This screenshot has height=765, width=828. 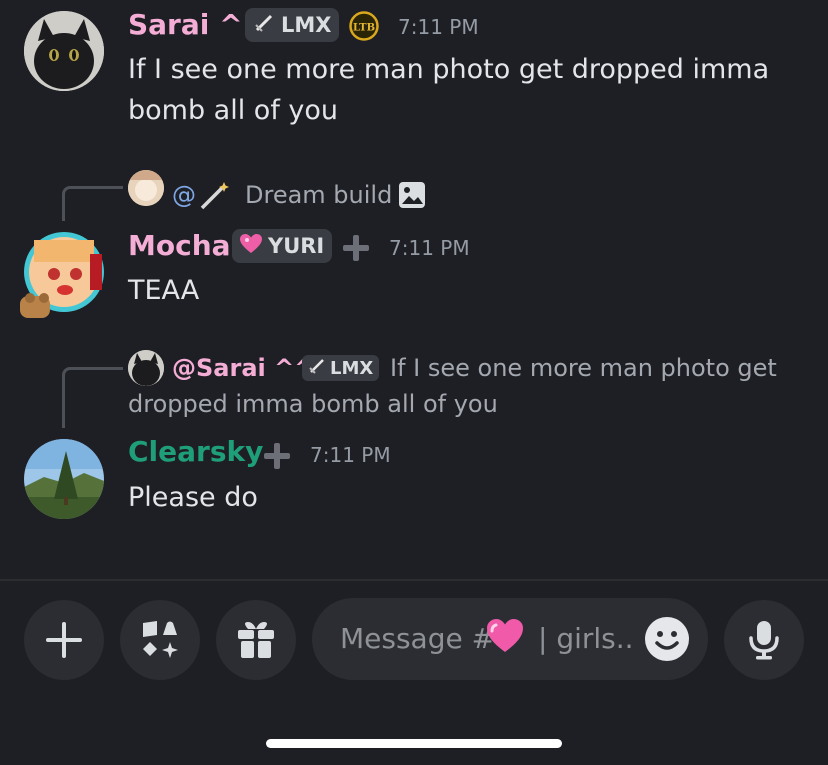 What do you see at coordinates (505, 637) in the screenshot?
I see `pink-heart-icon` at bounding box center [505, 637].